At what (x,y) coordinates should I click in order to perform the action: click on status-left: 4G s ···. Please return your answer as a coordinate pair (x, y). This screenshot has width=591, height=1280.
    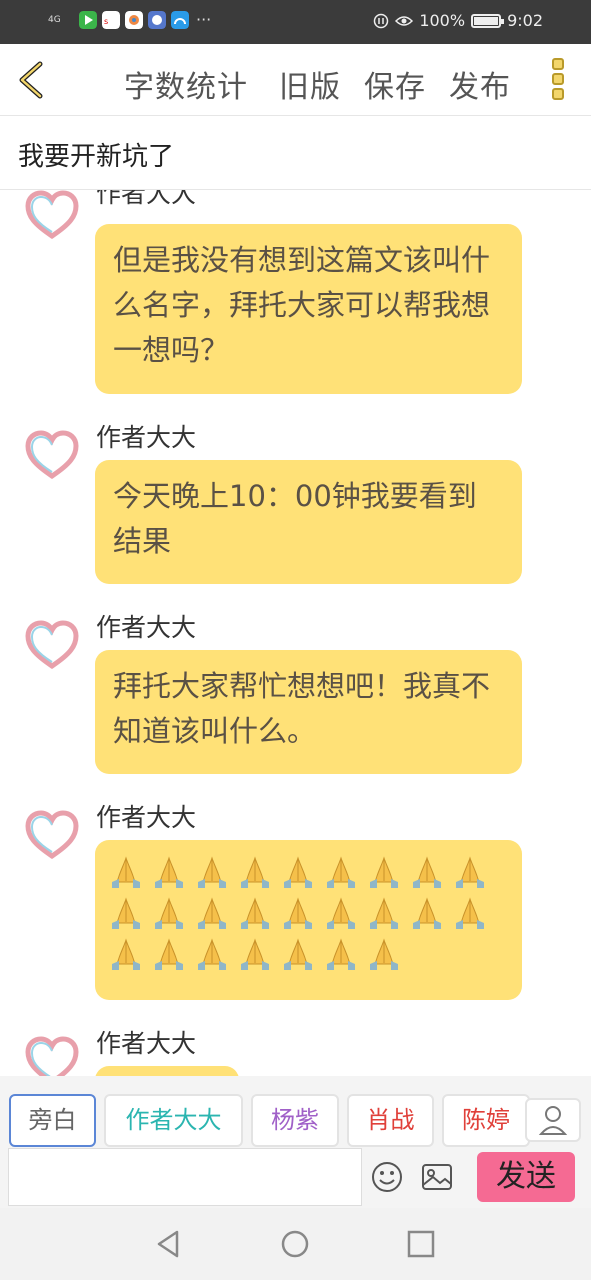
    Looking at the image, I should click on (129, 19).